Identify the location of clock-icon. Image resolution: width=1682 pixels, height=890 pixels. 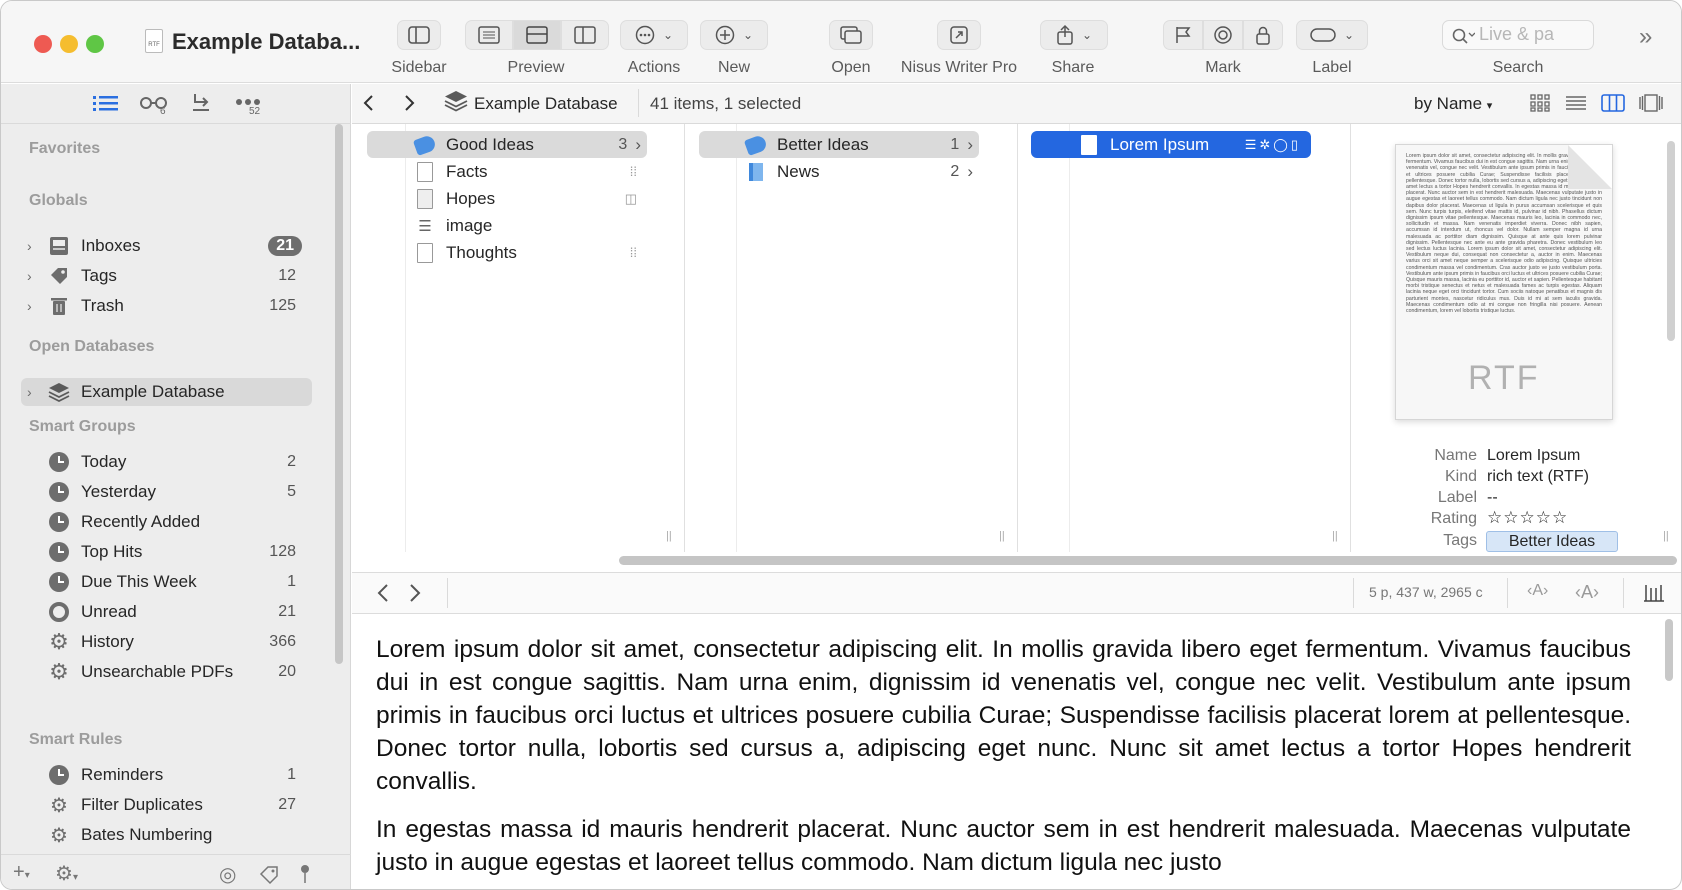
(59, 522).